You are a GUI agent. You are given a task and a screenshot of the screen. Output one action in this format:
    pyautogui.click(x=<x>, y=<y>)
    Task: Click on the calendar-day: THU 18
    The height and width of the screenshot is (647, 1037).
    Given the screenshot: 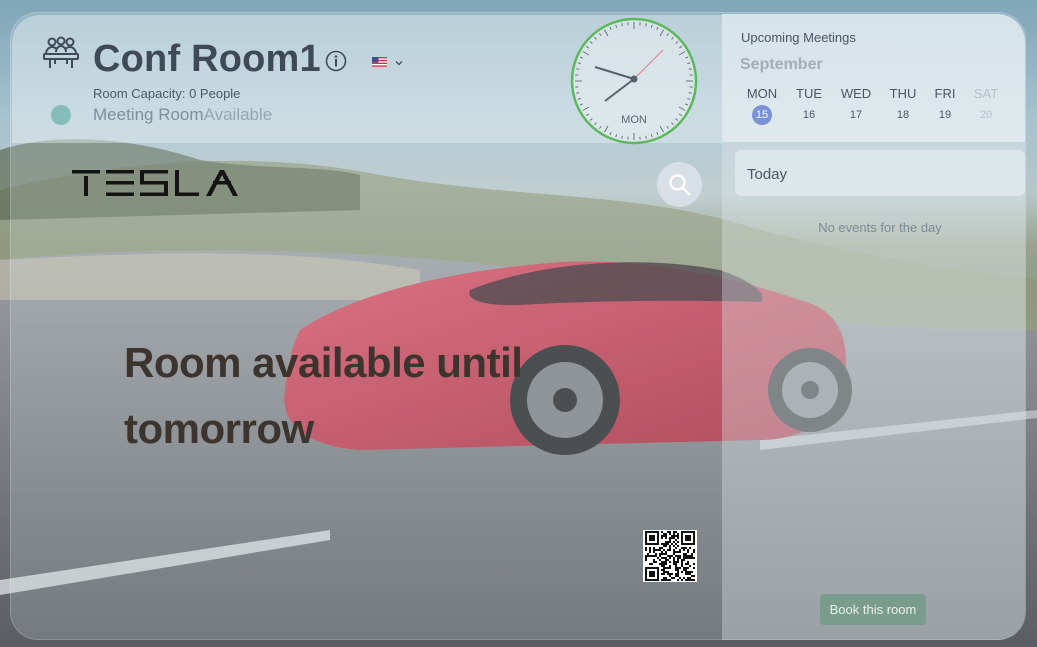 What is the action you would take?
    pyautogui.click(x=903, y=103)
    